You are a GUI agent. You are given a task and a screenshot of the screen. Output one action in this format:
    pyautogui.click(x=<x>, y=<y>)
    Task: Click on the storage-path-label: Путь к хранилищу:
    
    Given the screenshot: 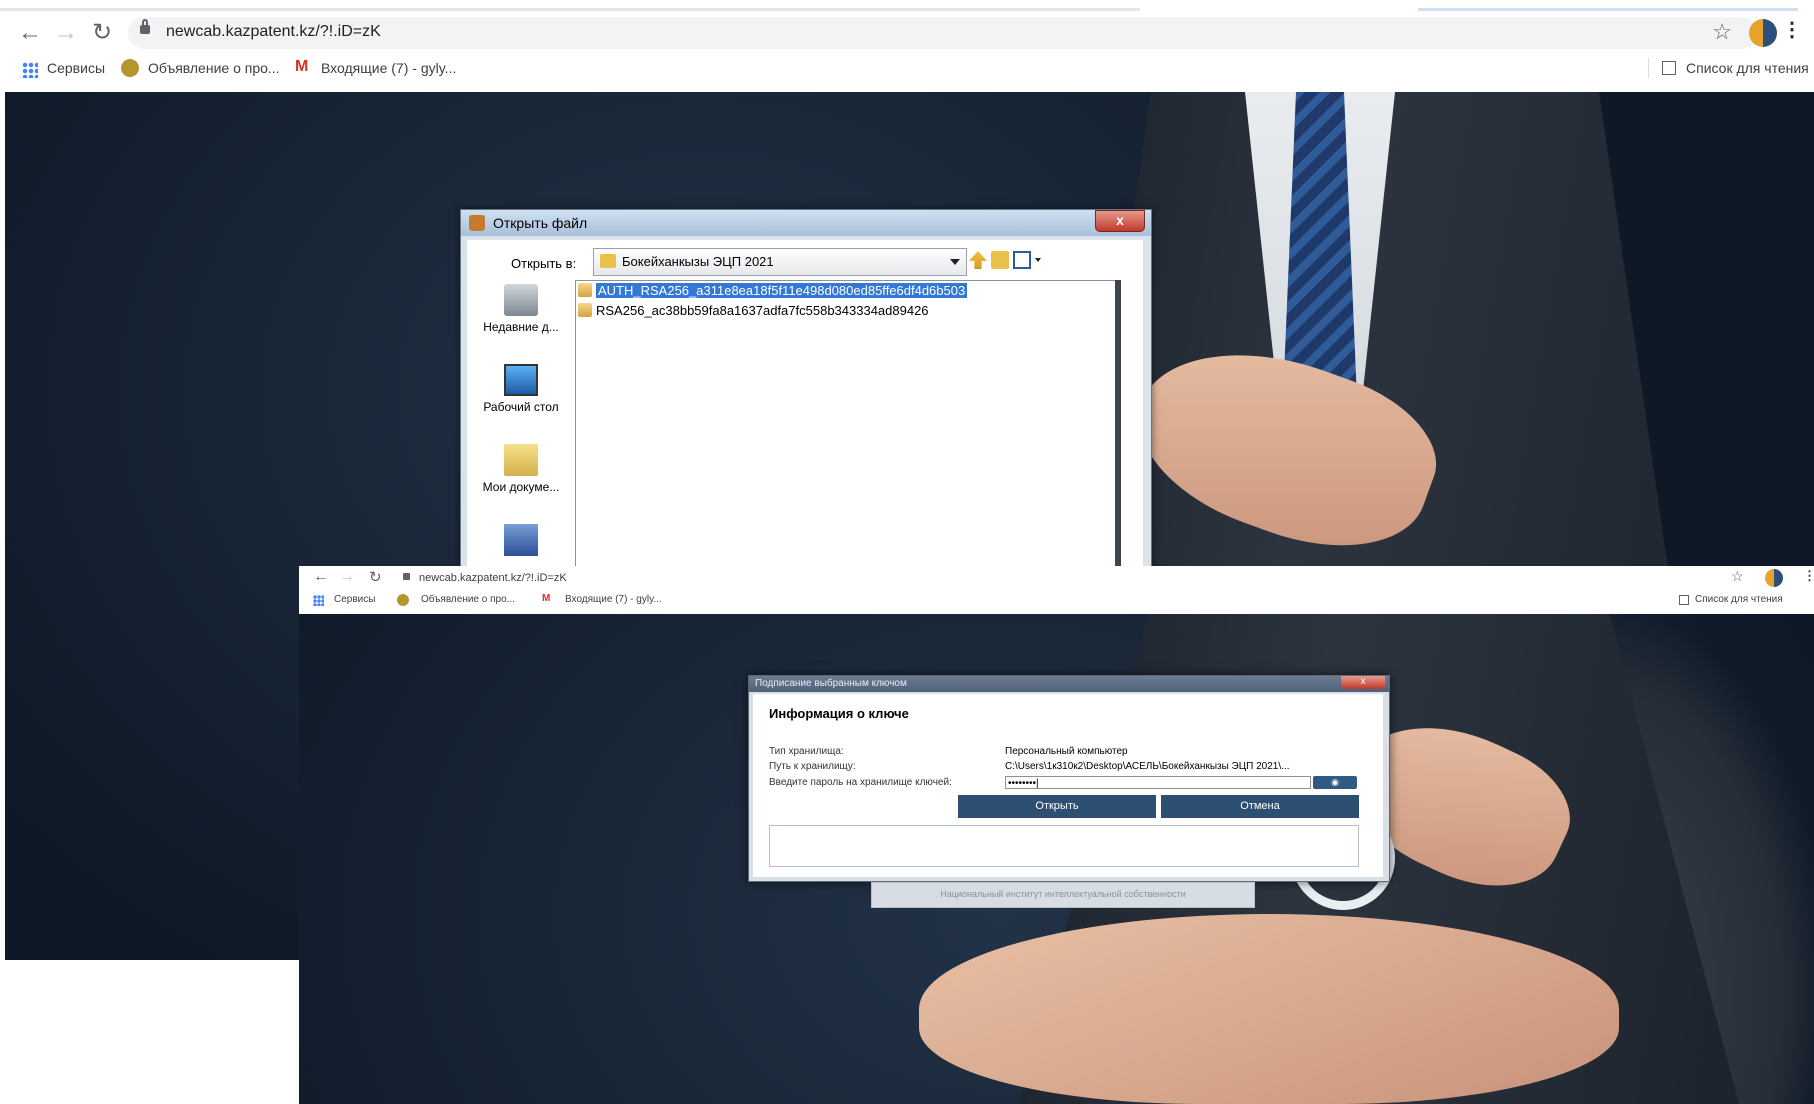 What is the action you would take?
    pyautogui.click(x=812, y=766)
    